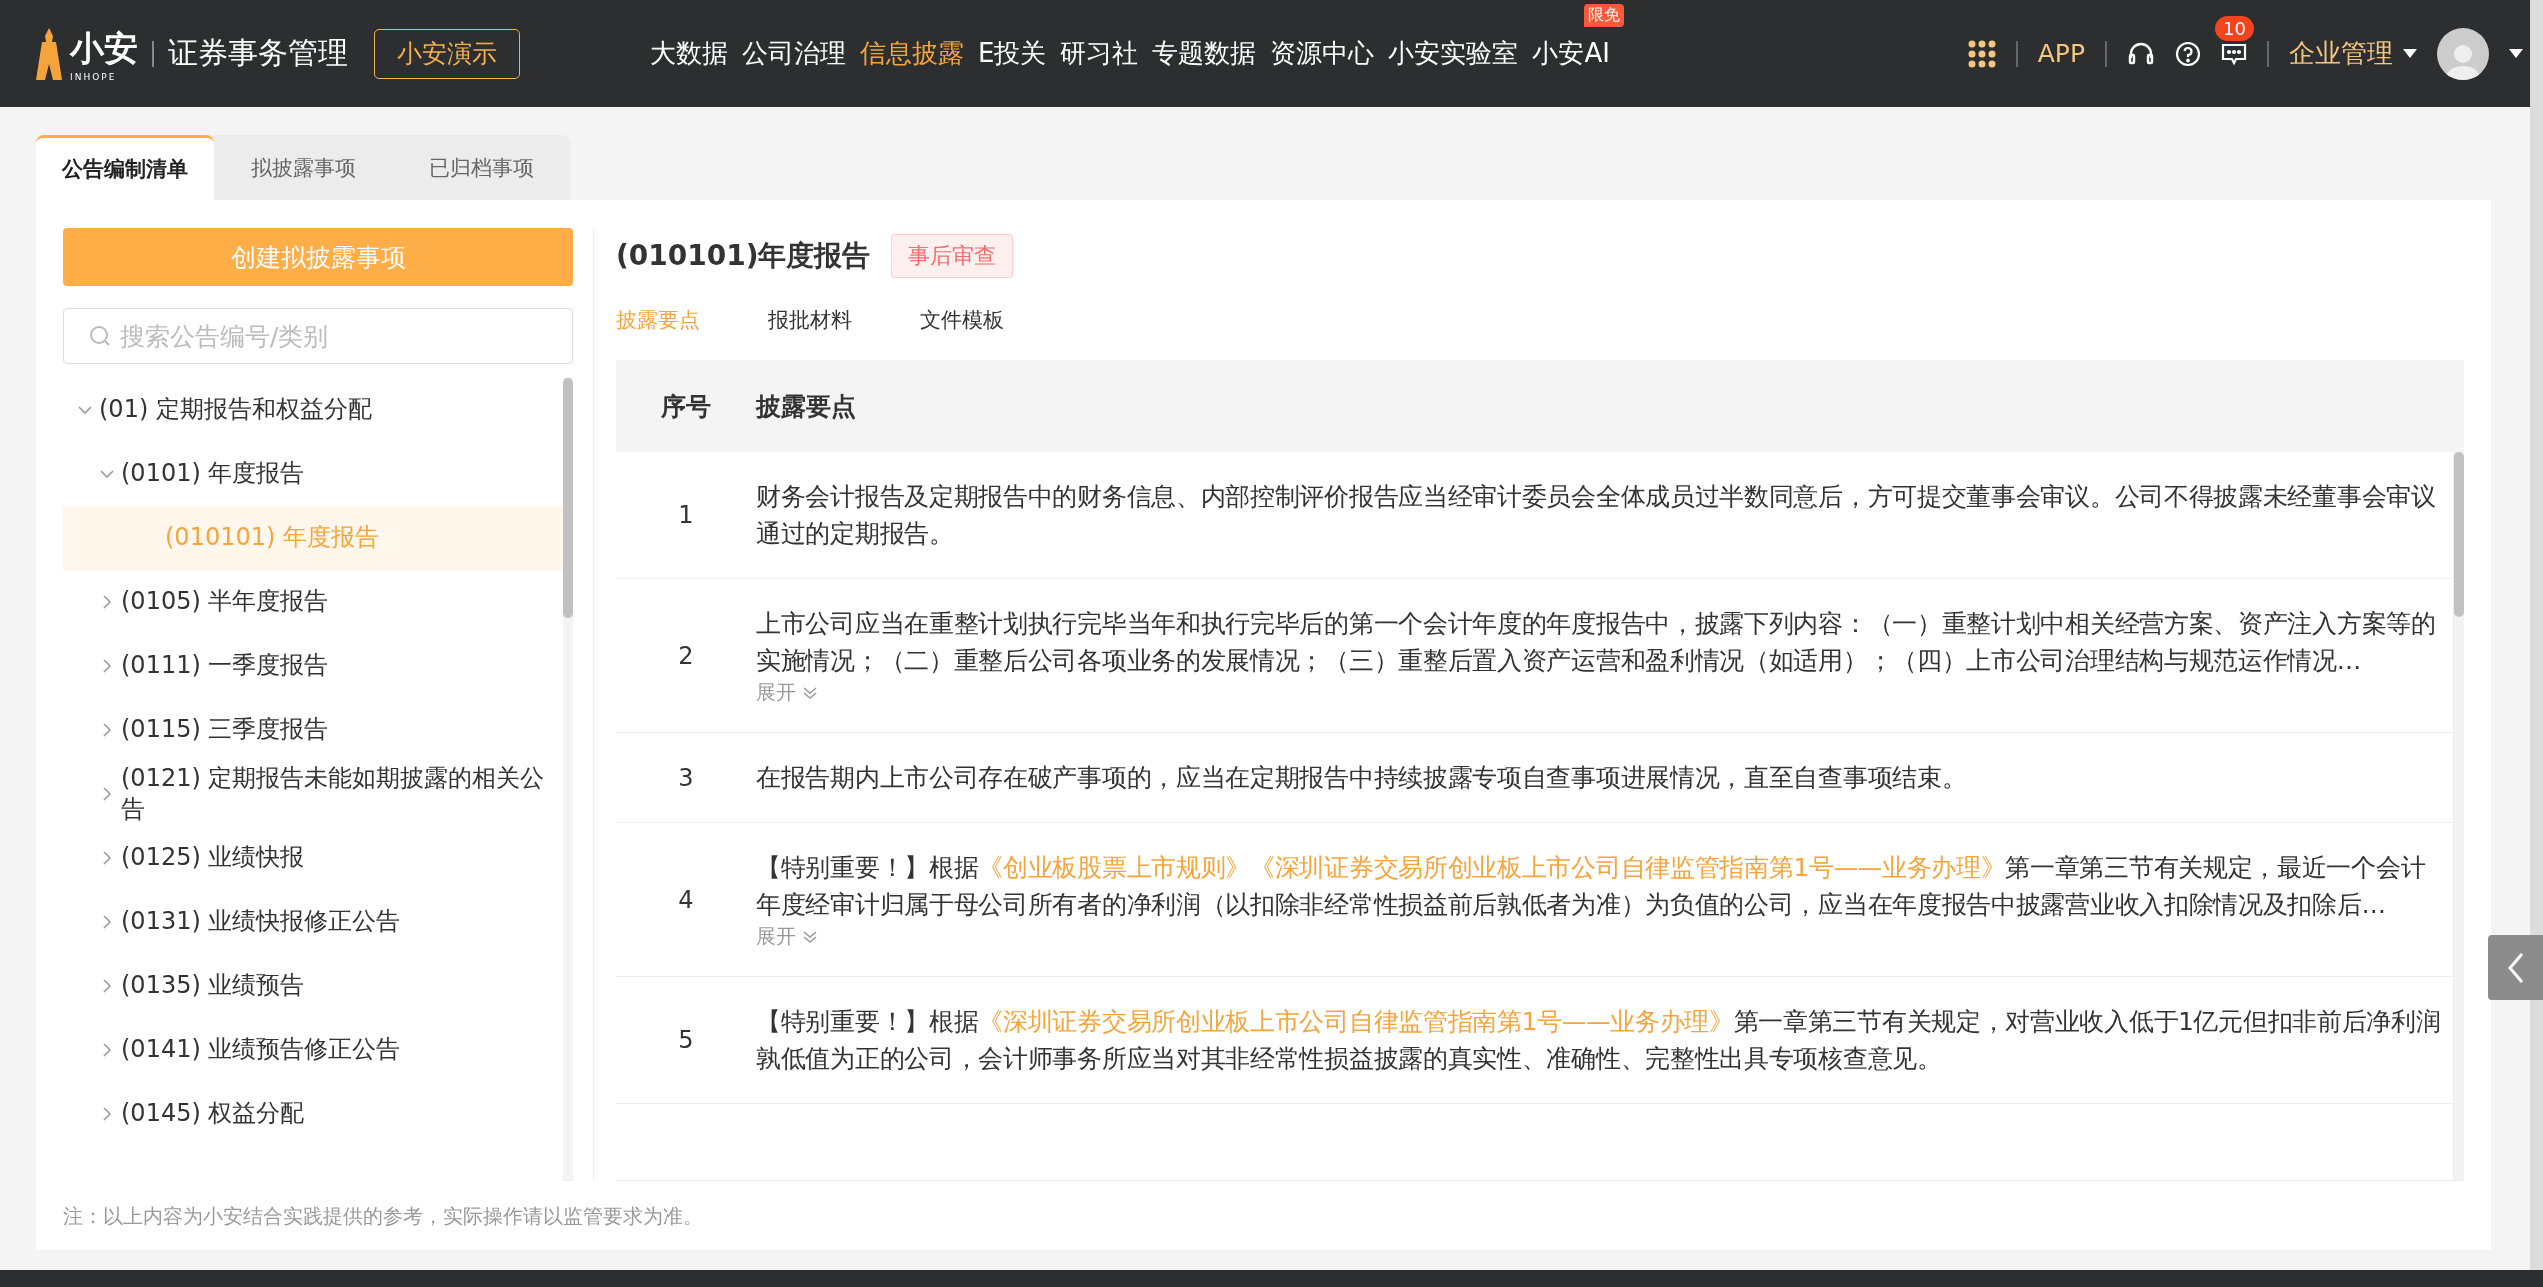  What do you see at coordinates (1981, 53) in the screenshot?
I see `grid-icon` at bounding box center [1981, 53].